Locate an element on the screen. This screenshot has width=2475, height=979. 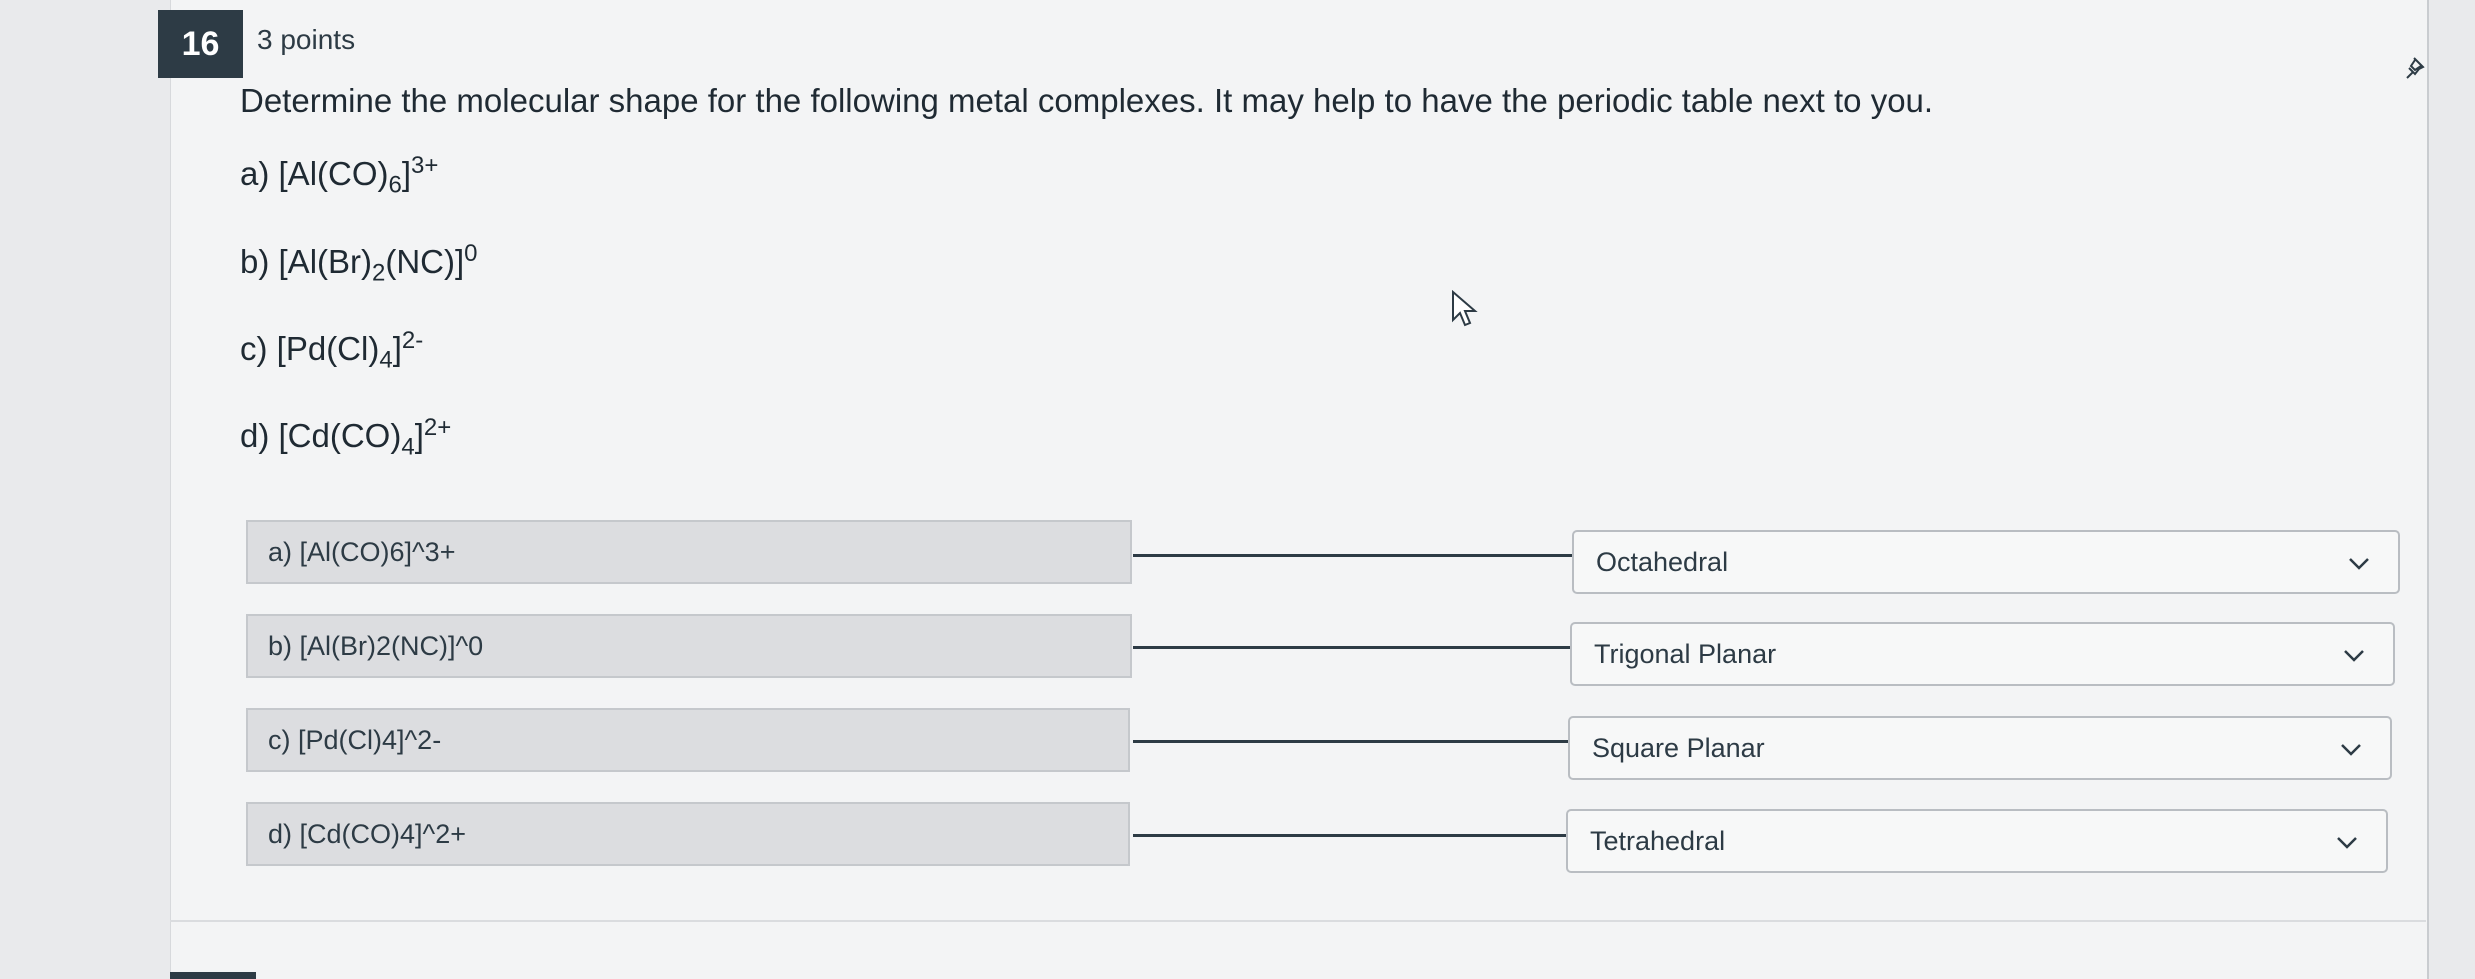
match-connector-a is located at coordinates (1353, 555).